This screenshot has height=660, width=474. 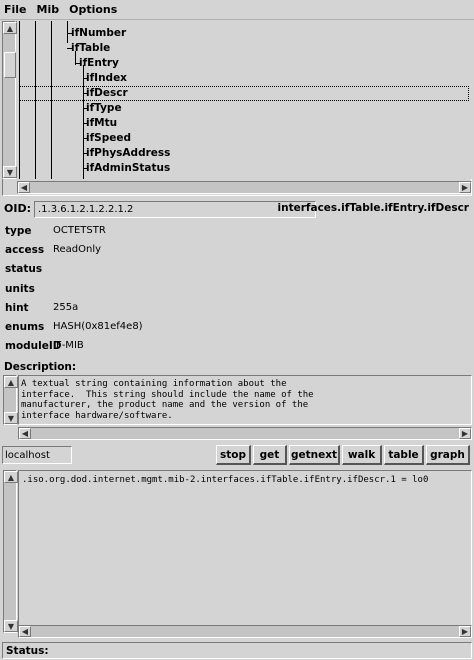 What do you see at coordinates (245, 433) in the screenshot?
I see `description-horizontal-scrollbar: ◀ ▶` at bounding box center [245, 433].